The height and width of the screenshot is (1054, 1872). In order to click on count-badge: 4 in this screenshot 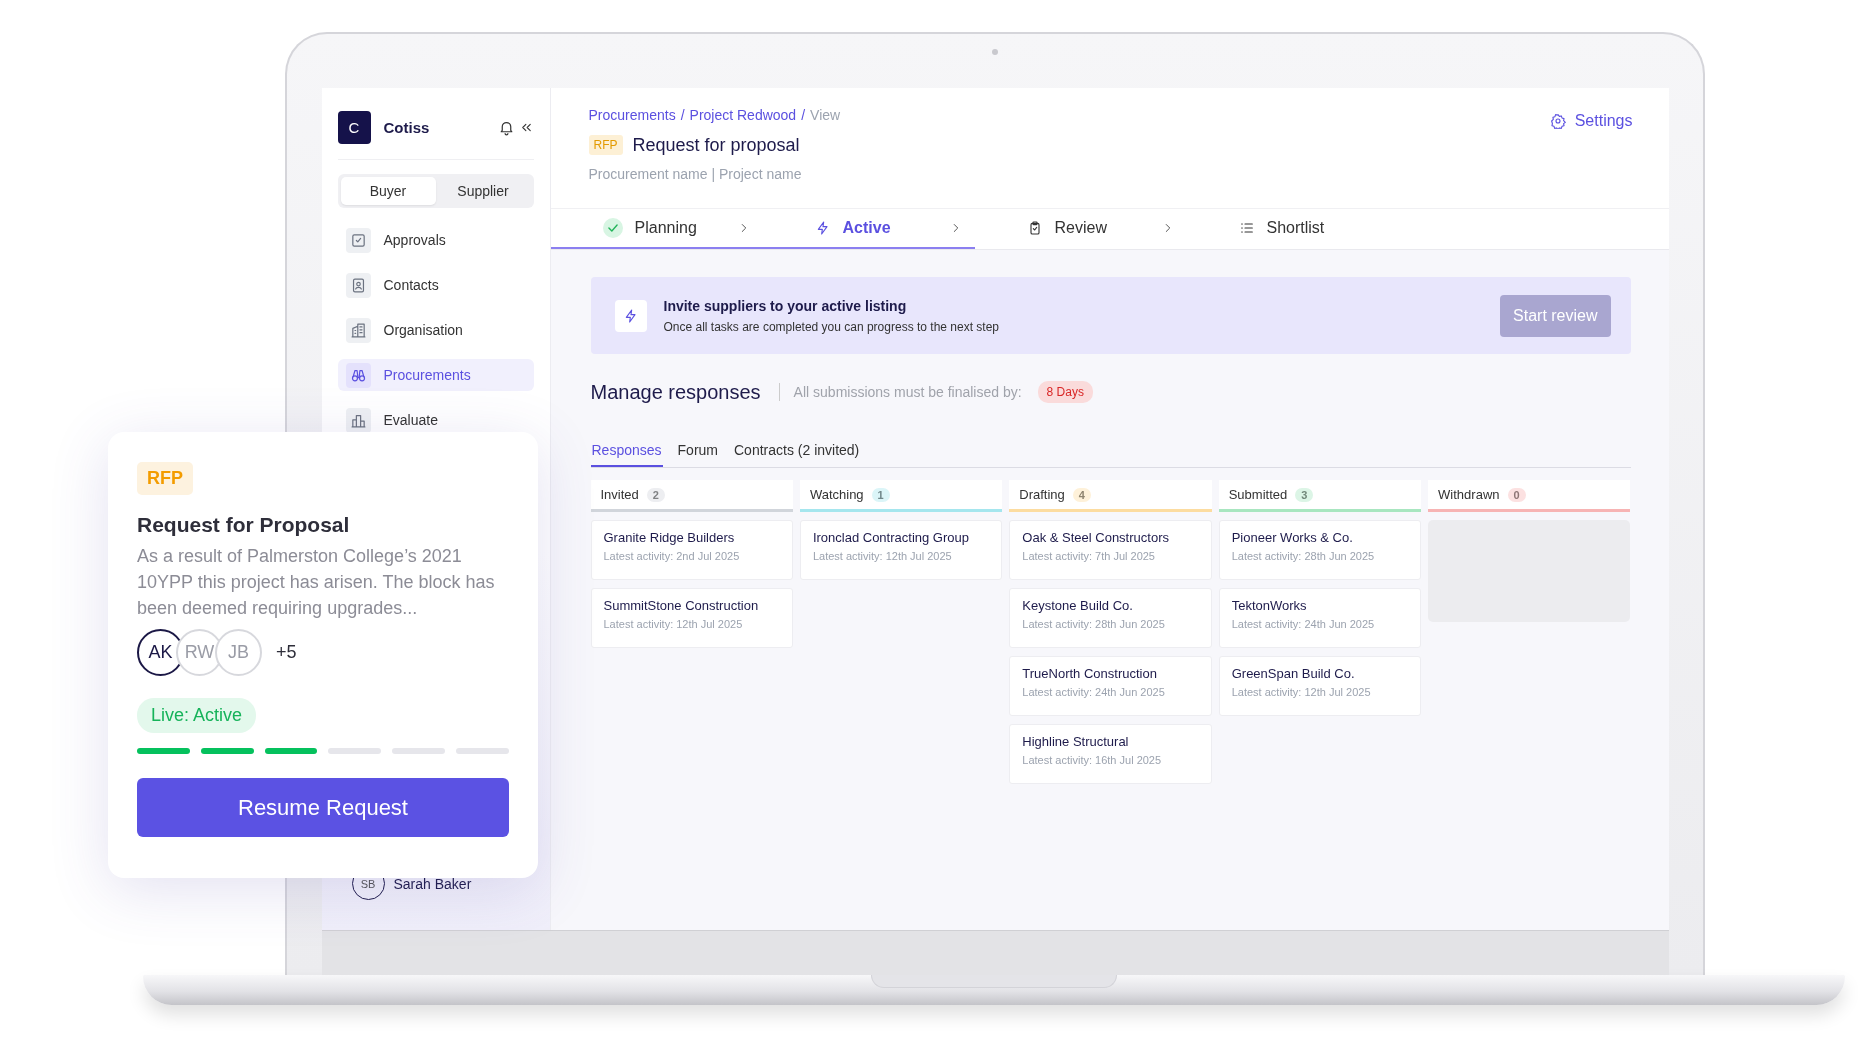, I will do `click(1081, 494)`.